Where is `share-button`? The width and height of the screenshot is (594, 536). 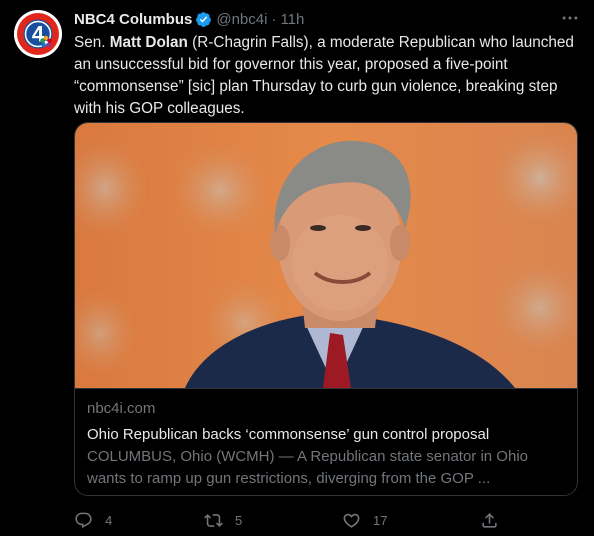 share-button is located at coordinates (489, 520).